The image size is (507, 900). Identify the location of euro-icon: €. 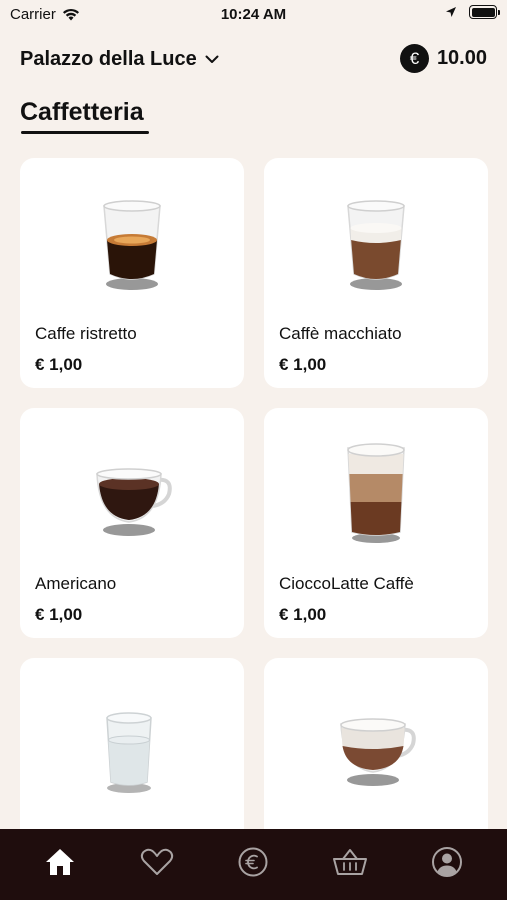
(414, 58).